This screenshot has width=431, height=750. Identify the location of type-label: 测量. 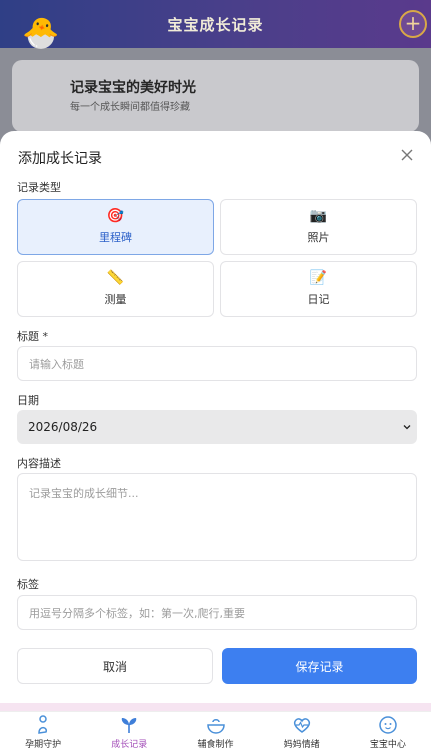
(115, 299).